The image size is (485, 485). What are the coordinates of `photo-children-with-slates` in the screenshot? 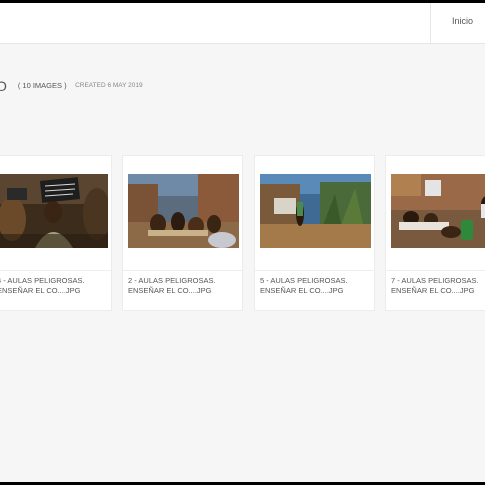 It's located at (54, 211).